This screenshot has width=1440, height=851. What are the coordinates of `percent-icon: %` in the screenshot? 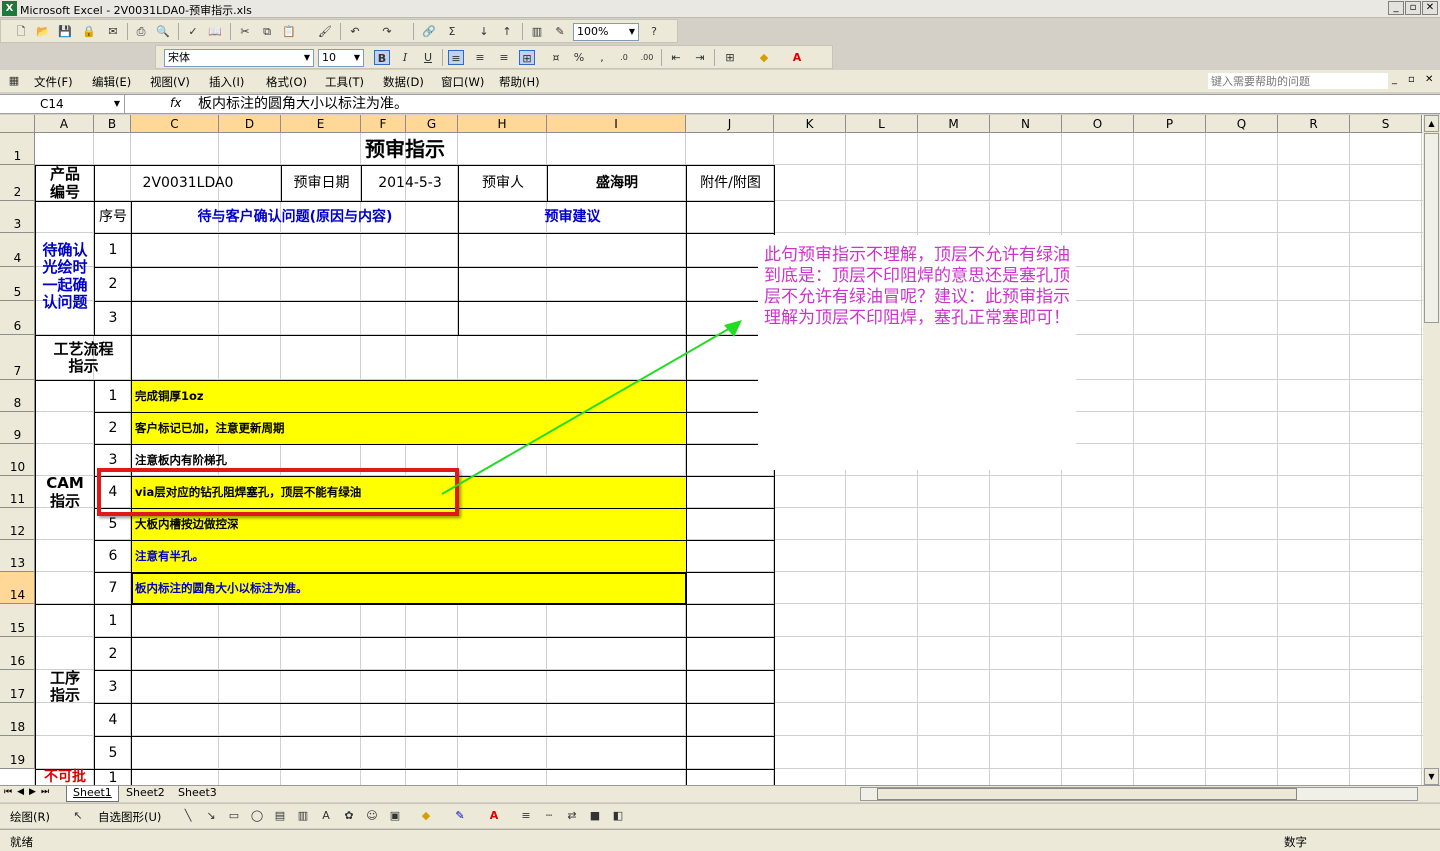 It's located at (579, 57).